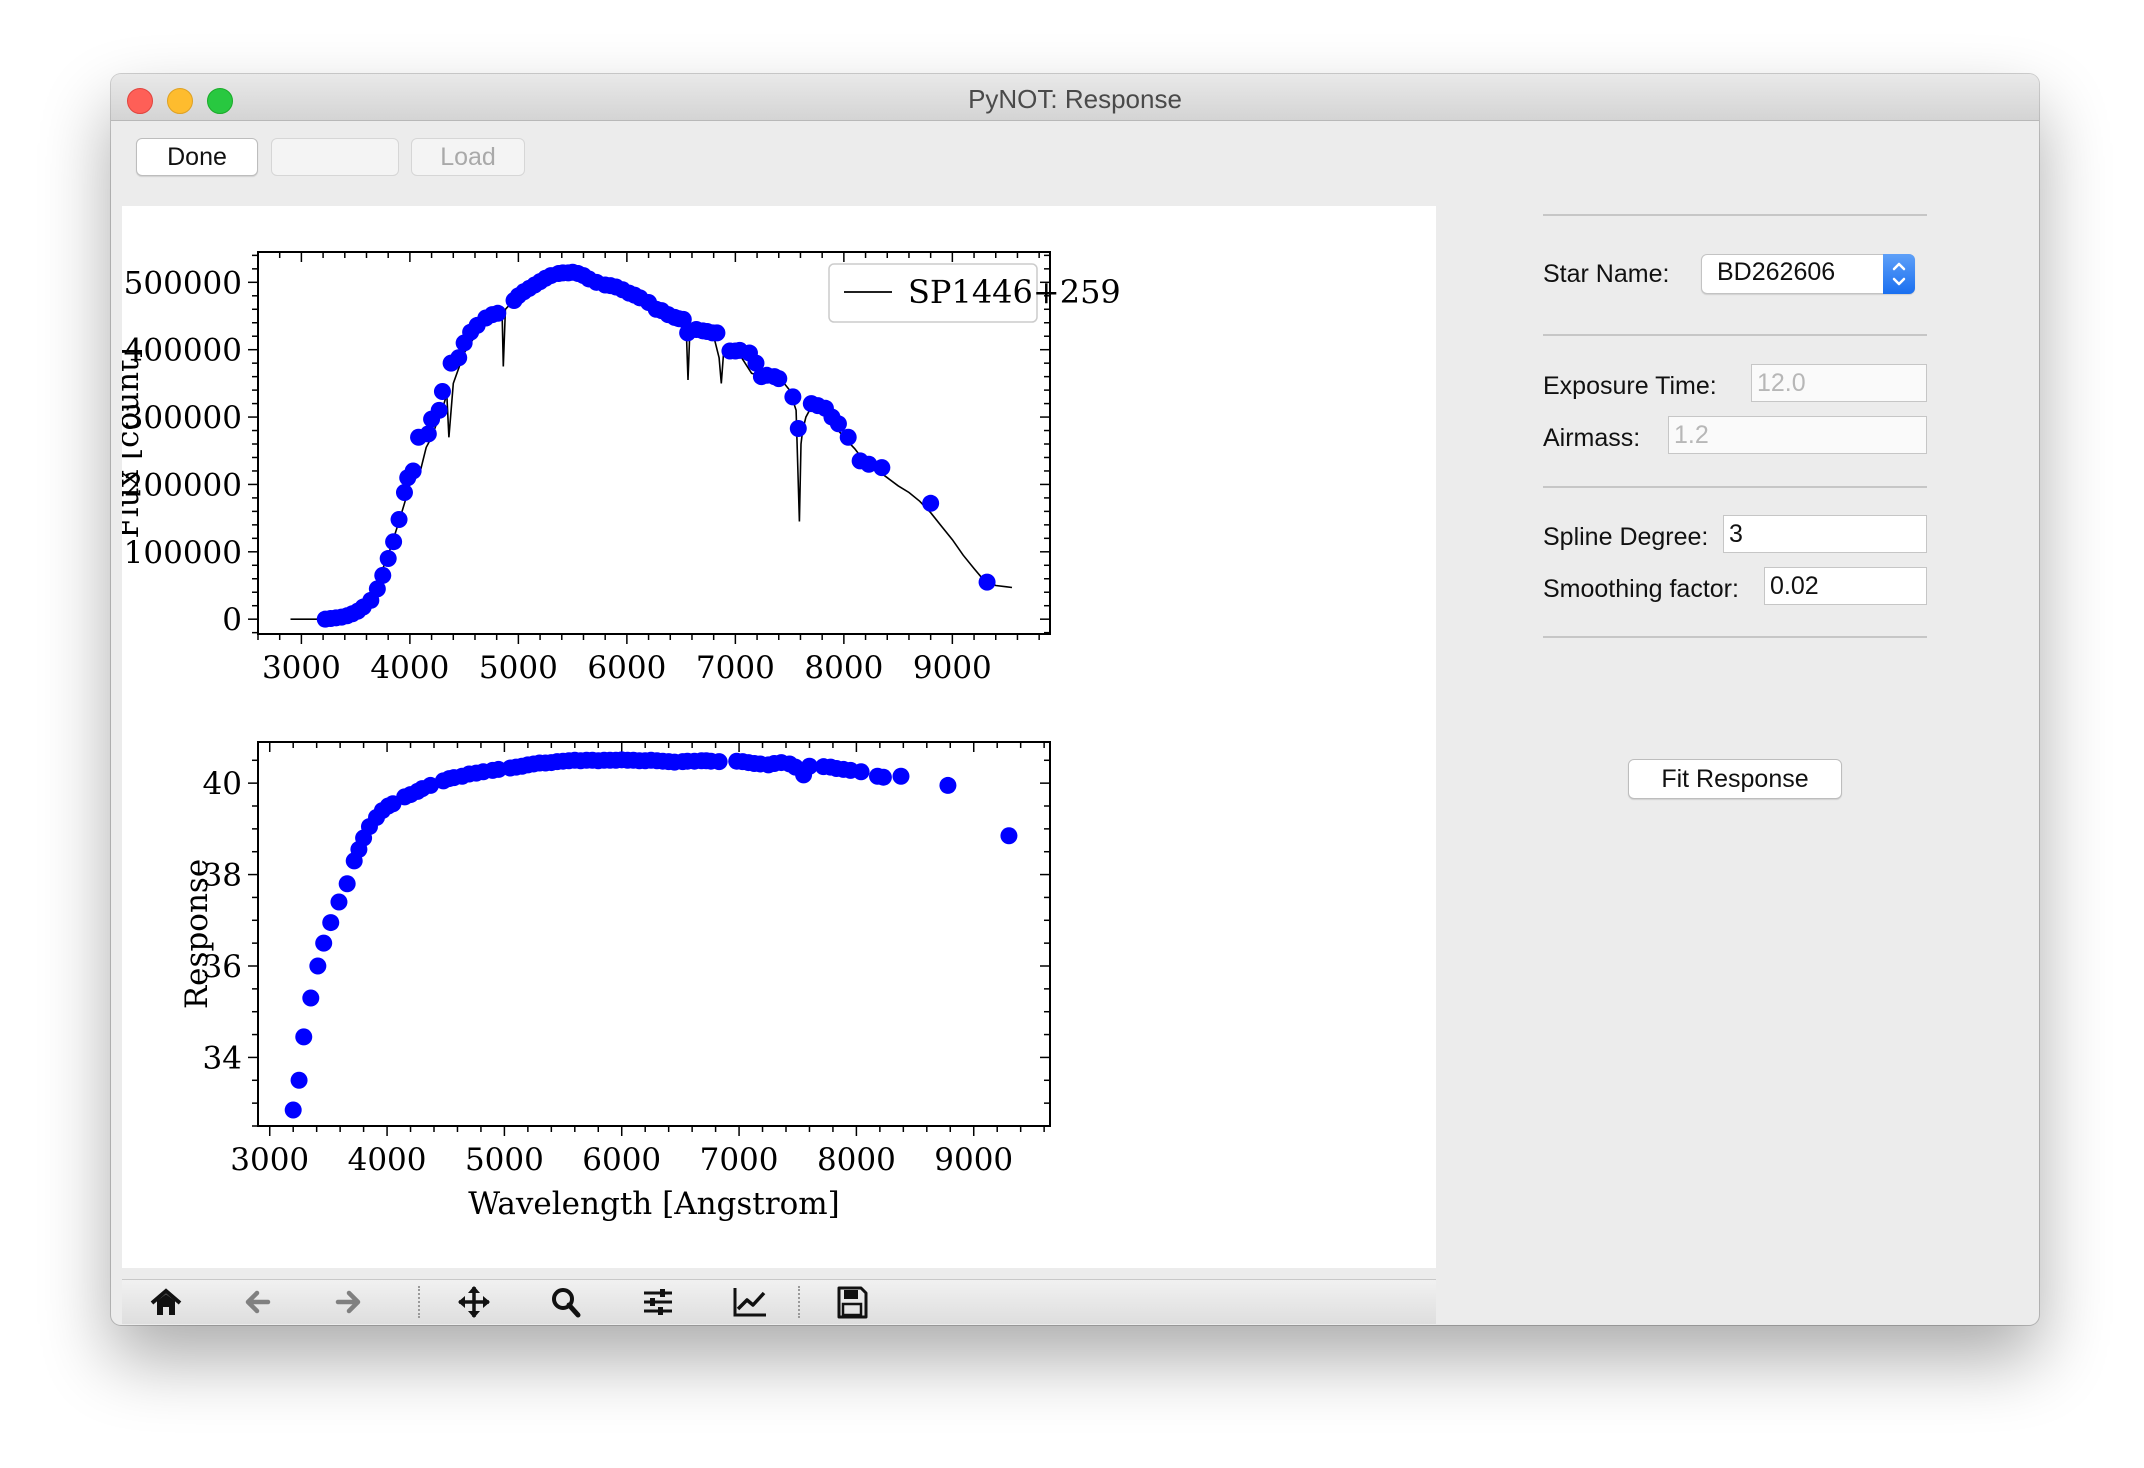 Image resolution: width=2144 pixels, height=1468 pixels. I want to click on fit-response-button: Fit Response, so click(1735, 779).